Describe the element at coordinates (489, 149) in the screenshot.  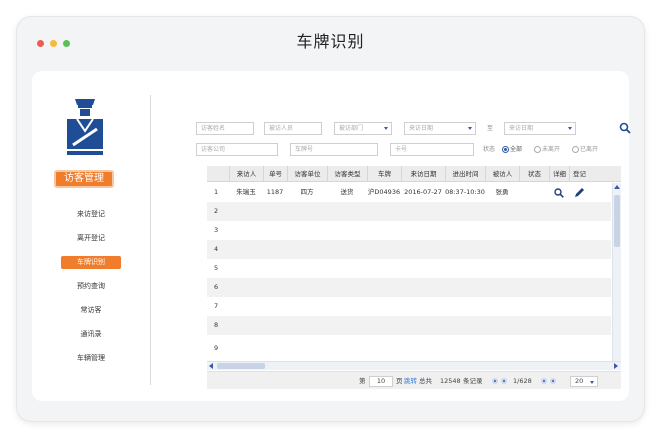
I see `status-label: 状态` at that location.